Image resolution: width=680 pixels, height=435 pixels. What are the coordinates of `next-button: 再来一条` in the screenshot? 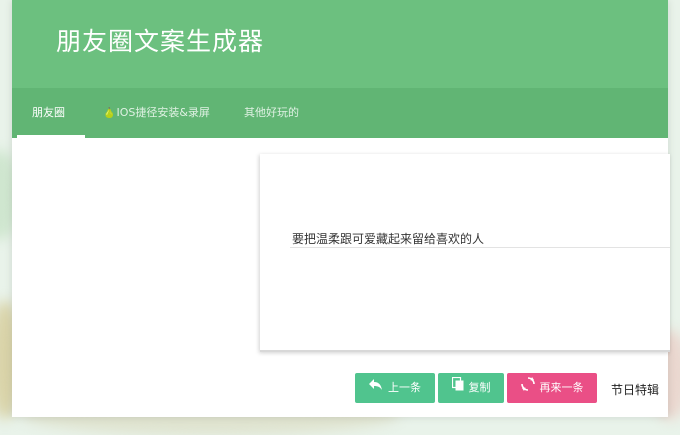 It's located at (552, 388).